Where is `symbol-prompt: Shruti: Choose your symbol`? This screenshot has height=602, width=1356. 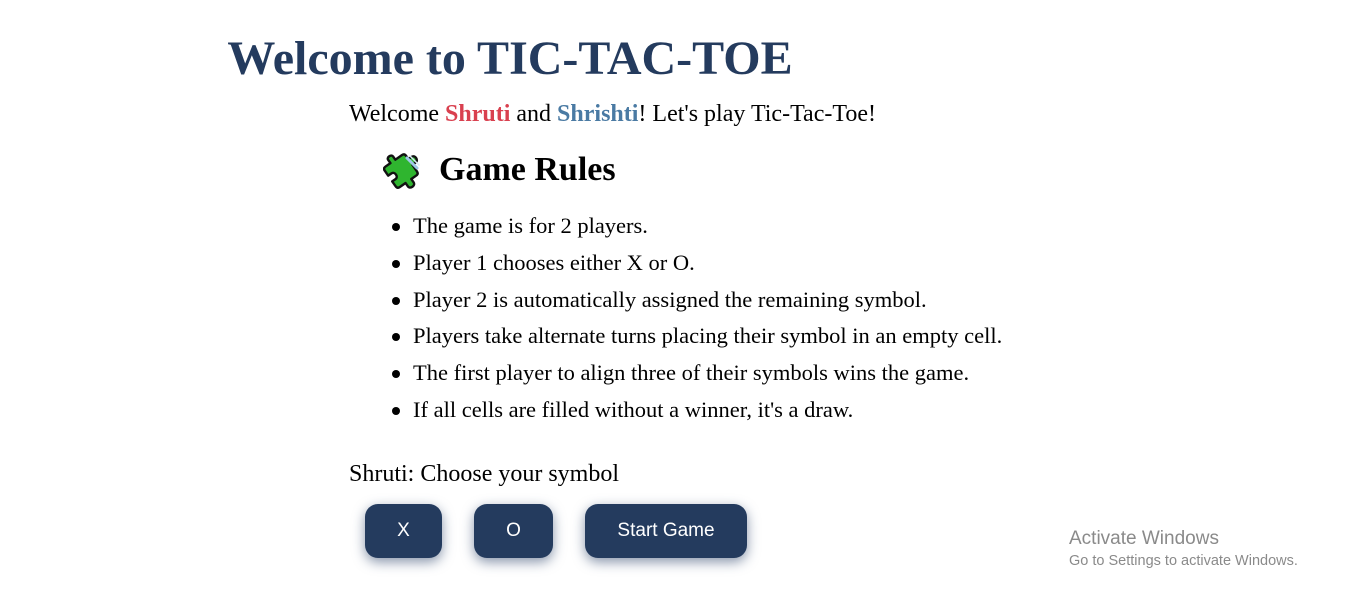
symbol-prompt: Shruti: Choose your symbol is located at coordinates (484, 474).